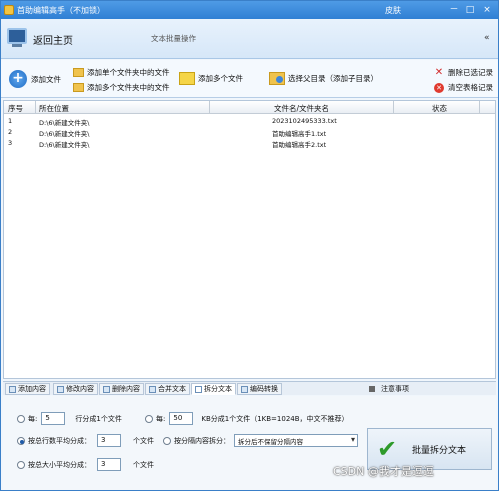  I want to click on option-label: 按总大小平均分成：, so click(59, 464).